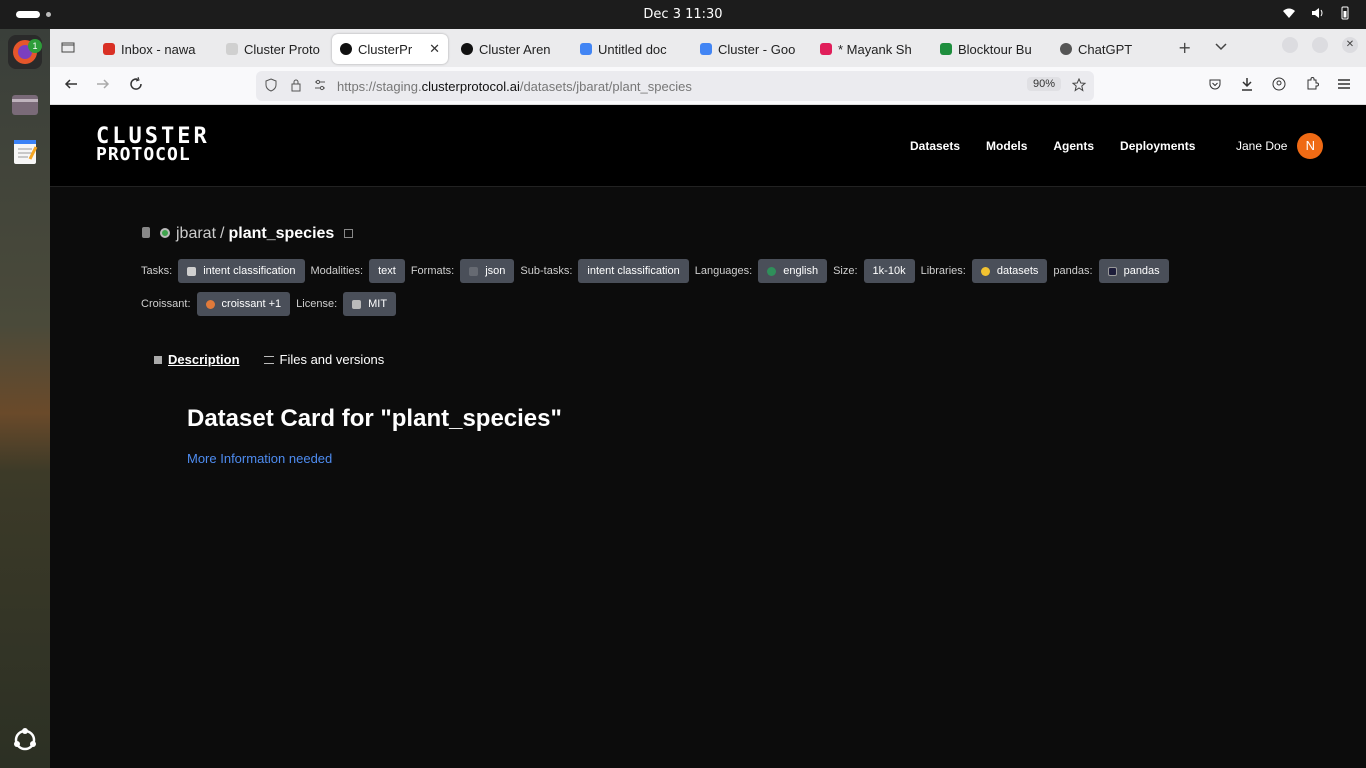 The image size is (1366, 768). What do you see at coordinates (1044, 84) in the screenshot?
I see `zoom-level: 90%` at bounding box center [1044, 84].